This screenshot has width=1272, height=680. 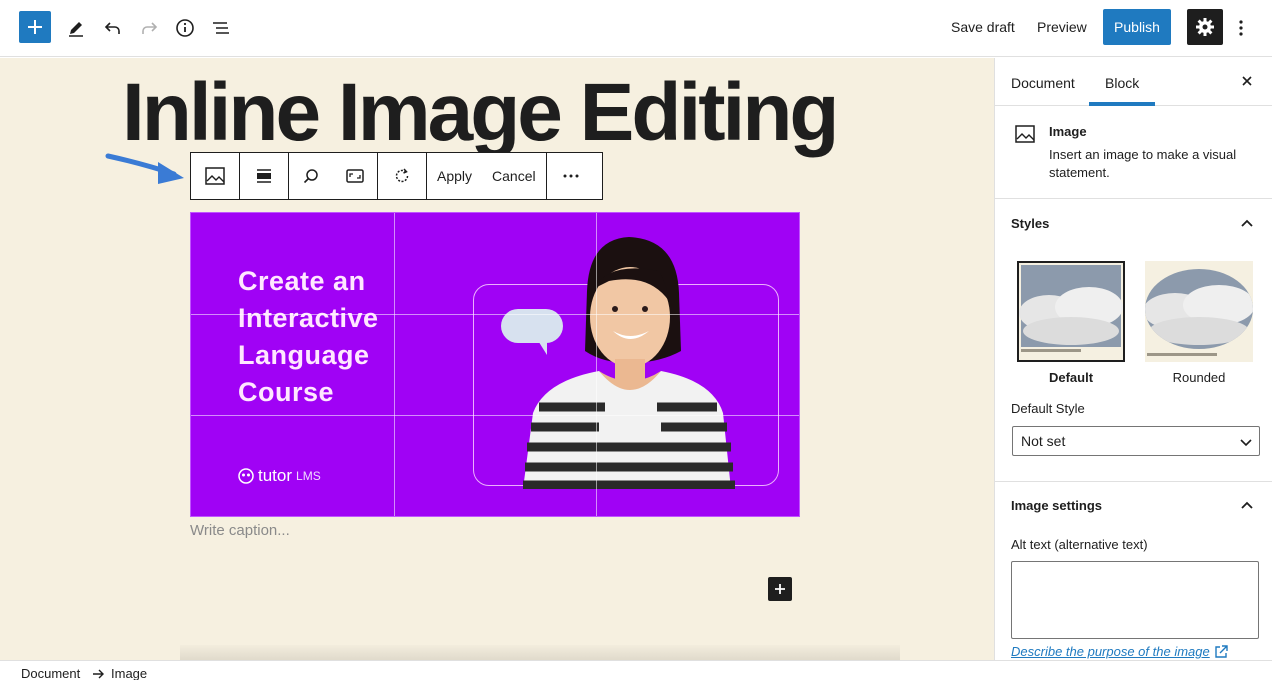 I want to click on alt-text-label: Alt text (alternative text), so click(x=1079, y=544).